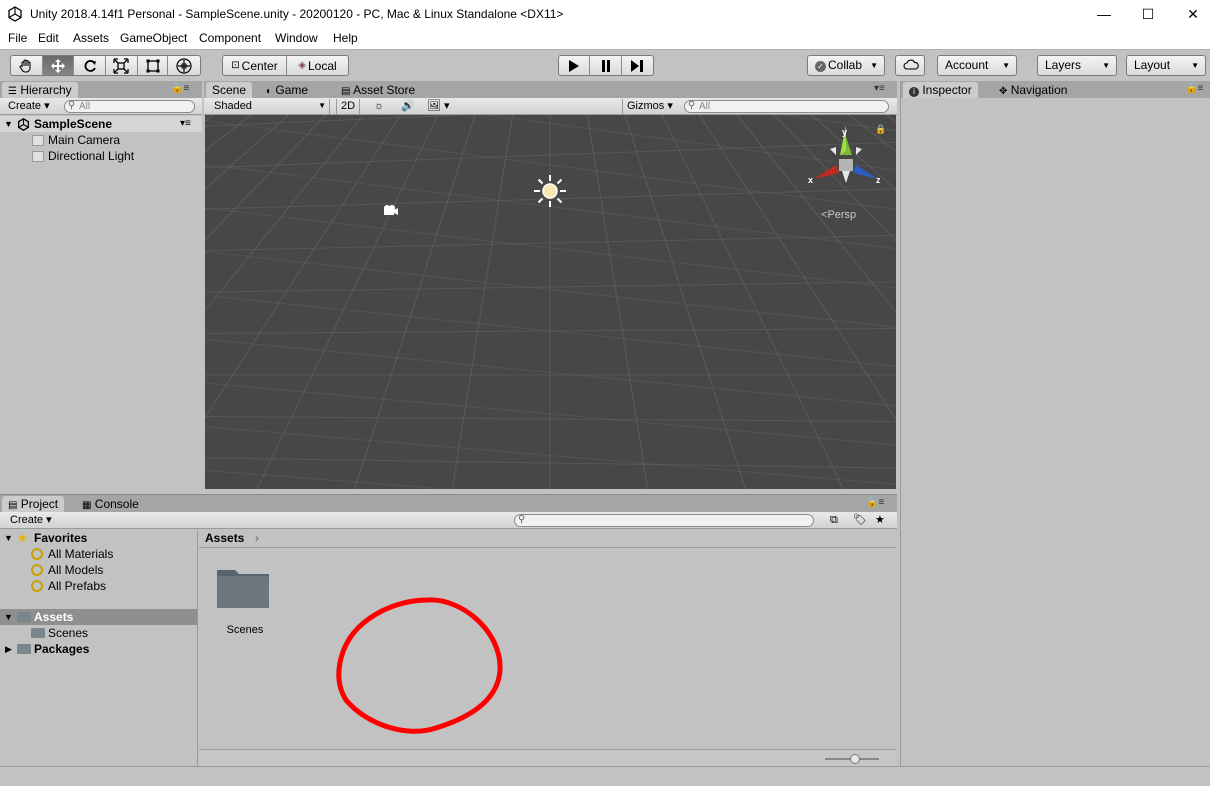  What do you see at coordinates (85, 106) in the screenshot?
I see `hierarchy-search-placeholder: All` at bounding box center [85, 106].